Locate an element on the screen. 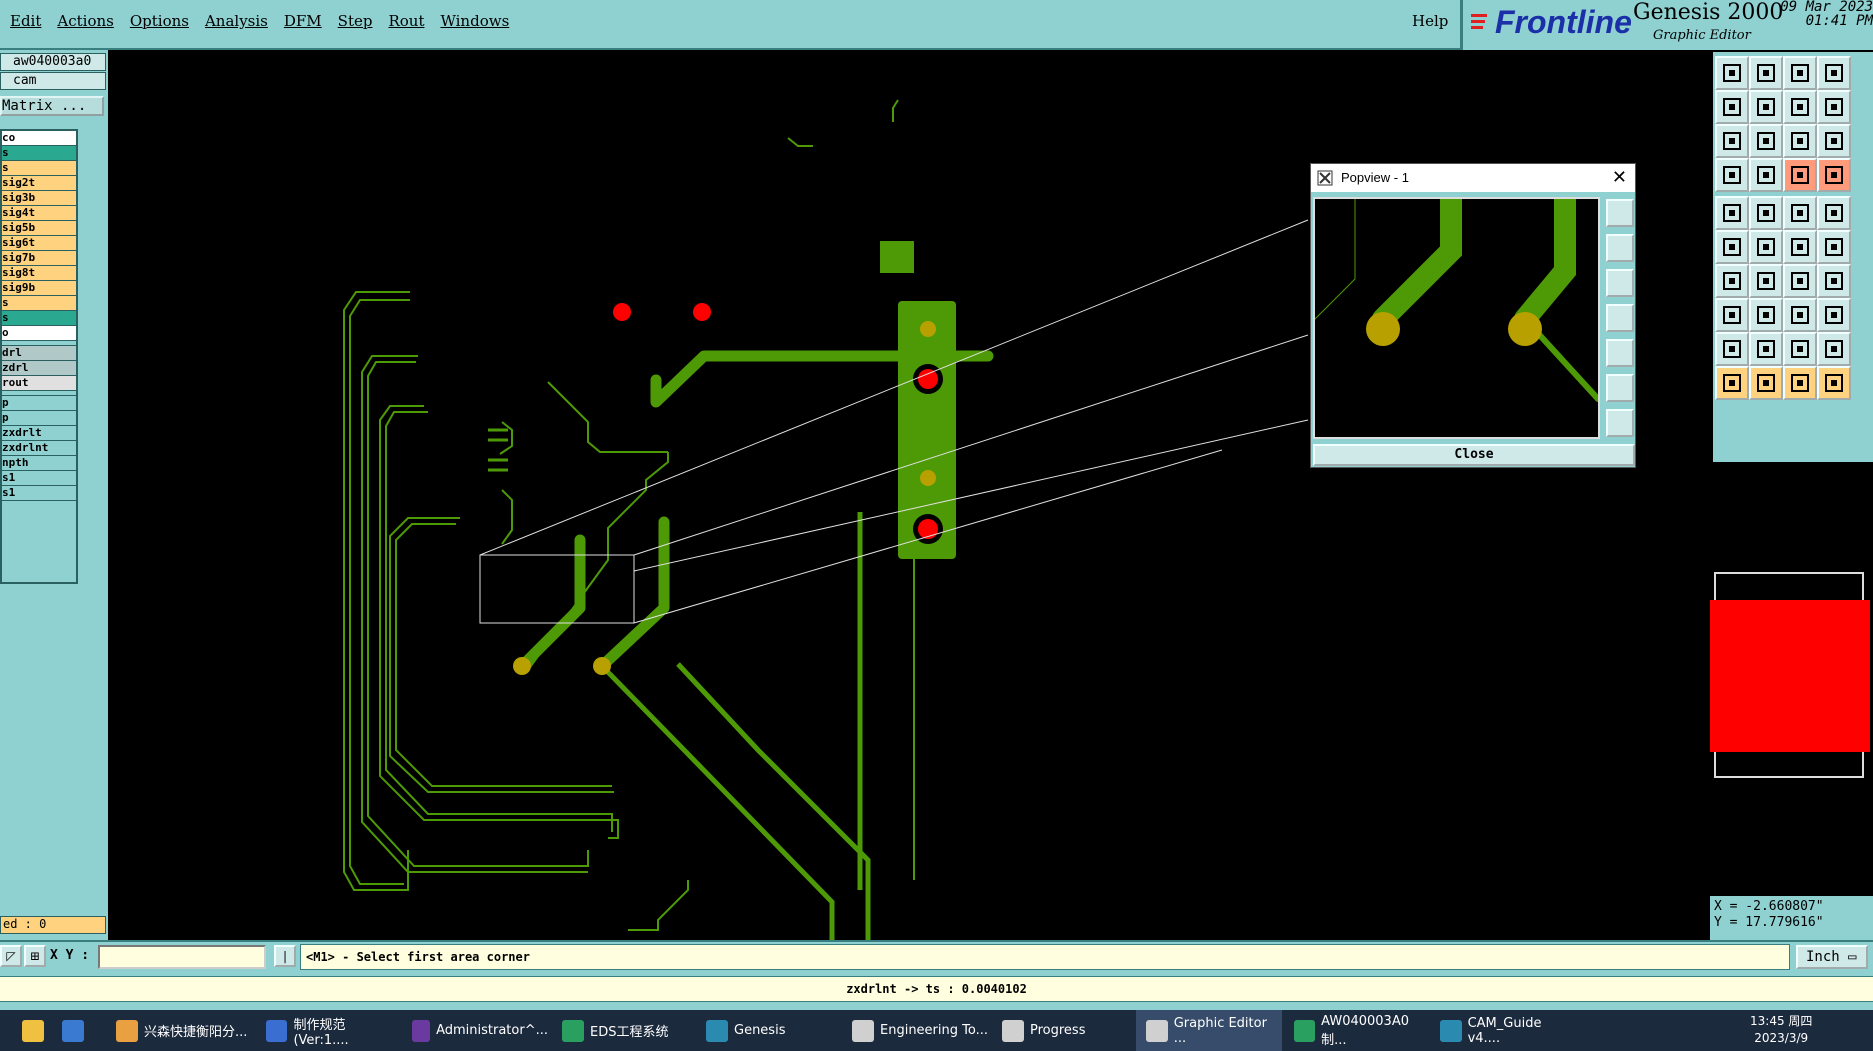 Image resolution: width=1873 pixels, height=1051 pixels. select-box-icon is located at coordinates (1766, 383).